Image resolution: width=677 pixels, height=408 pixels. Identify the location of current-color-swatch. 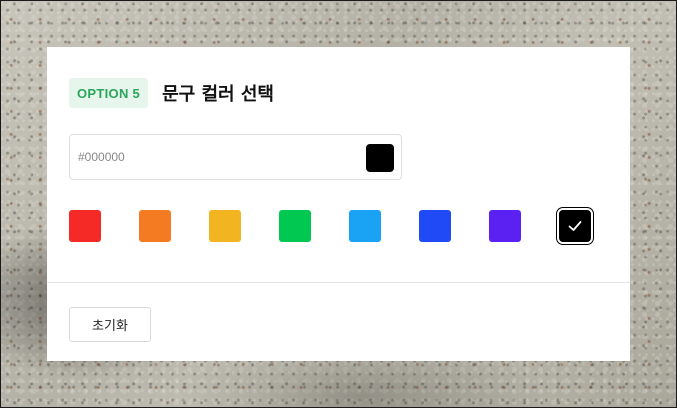
(380, 158).